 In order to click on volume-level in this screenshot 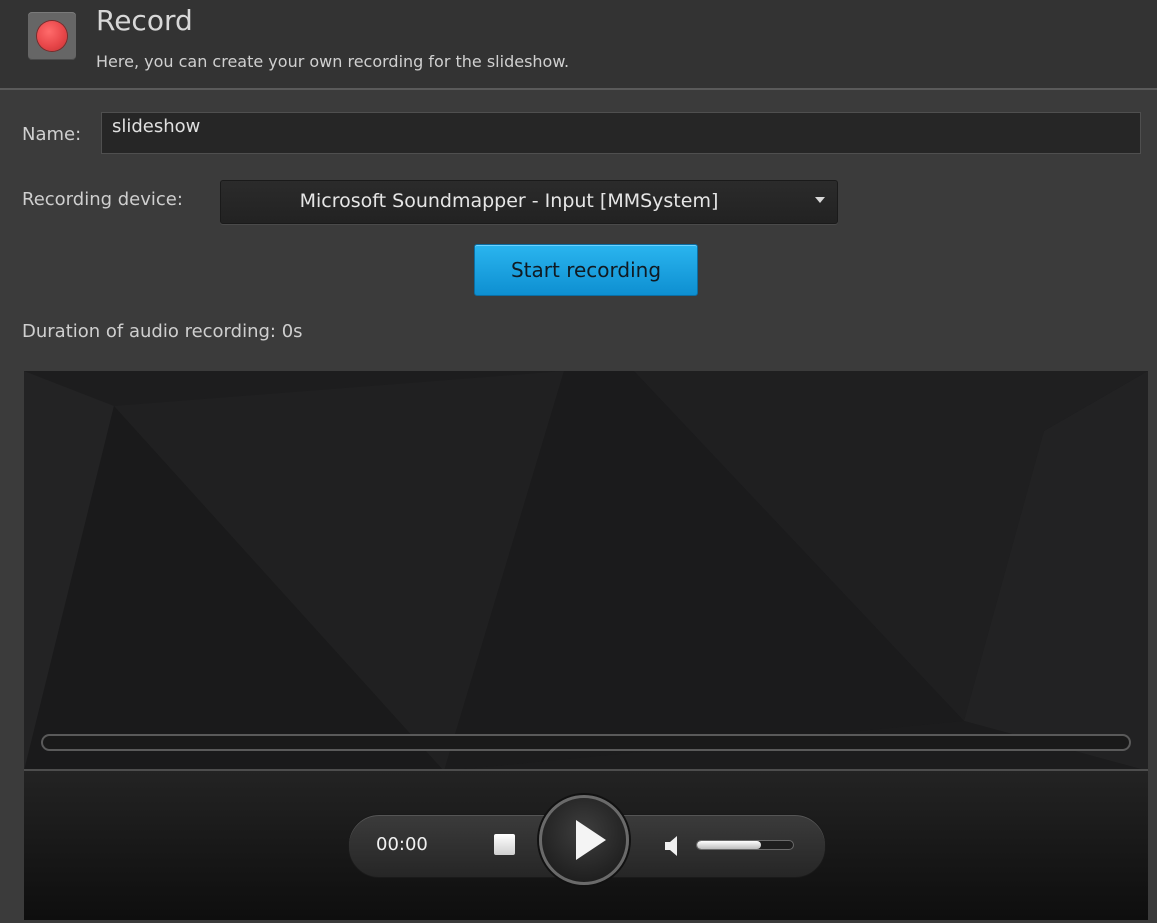, I will do `click(729, 845)`.